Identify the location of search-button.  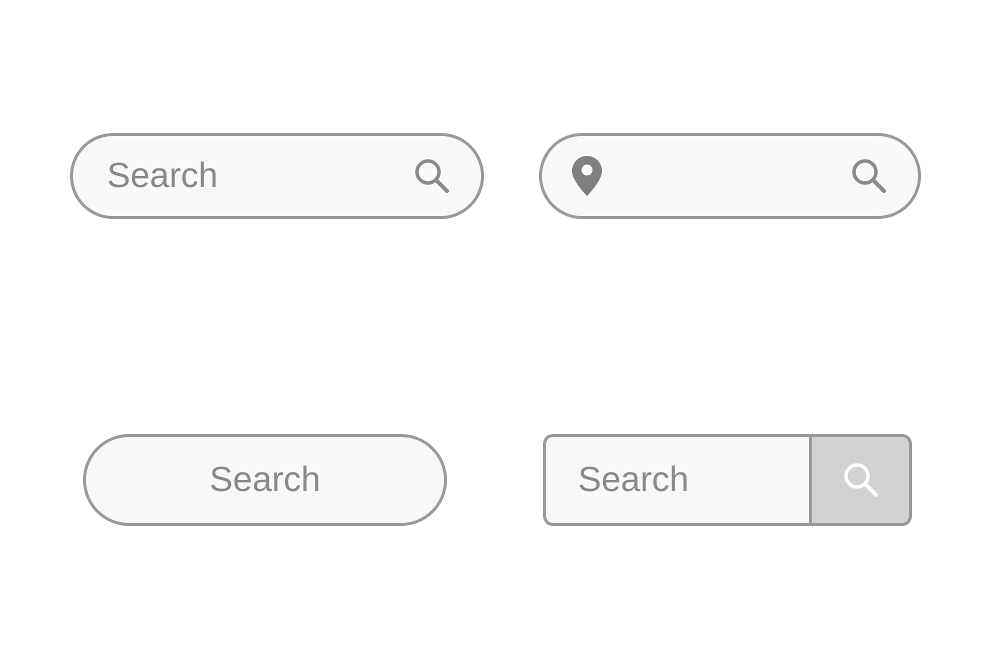
(860, 480).